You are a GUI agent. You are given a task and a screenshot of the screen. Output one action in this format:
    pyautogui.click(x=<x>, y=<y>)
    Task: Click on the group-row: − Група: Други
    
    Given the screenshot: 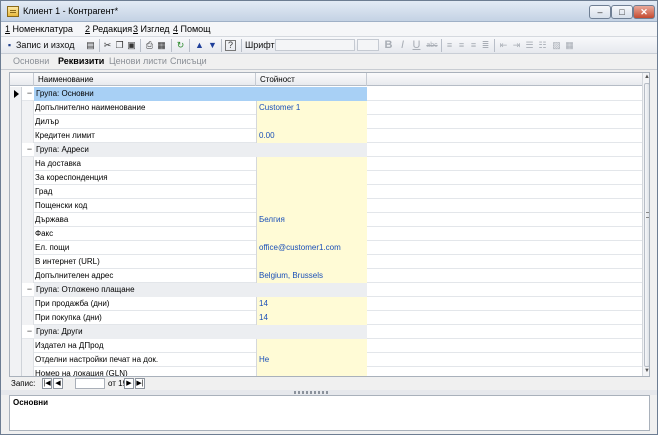 What is the action you would take?
    pyautogui.click(x=326, y=332)
    